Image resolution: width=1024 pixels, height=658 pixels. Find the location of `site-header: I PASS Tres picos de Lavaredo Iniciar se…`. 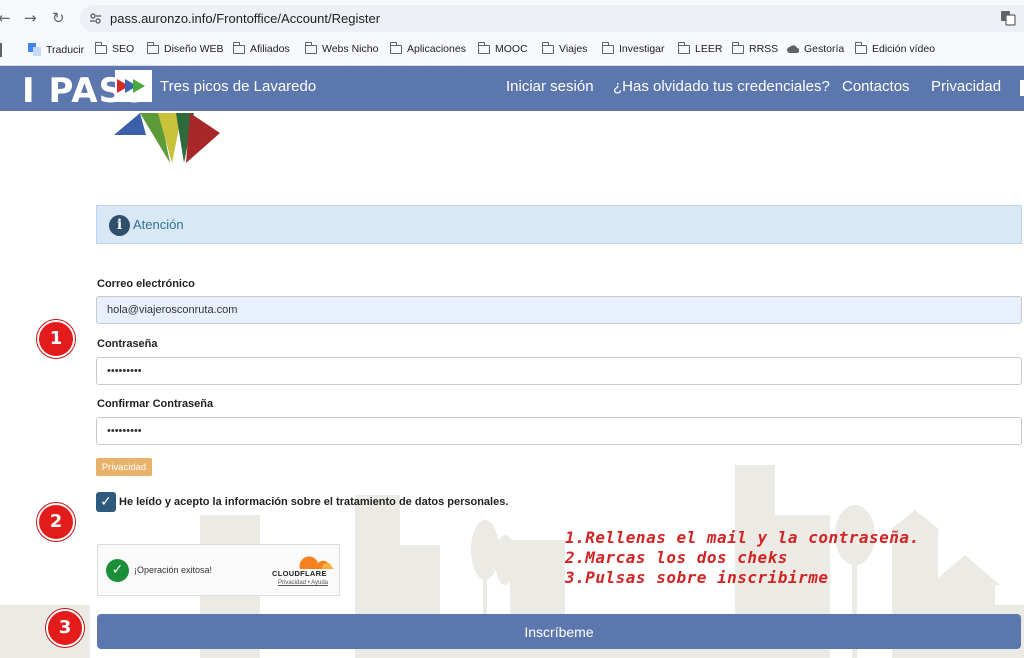

site-header: I PASS Tres picos de Lavaredo Iniciar se… is located at coordinates (512, 88).